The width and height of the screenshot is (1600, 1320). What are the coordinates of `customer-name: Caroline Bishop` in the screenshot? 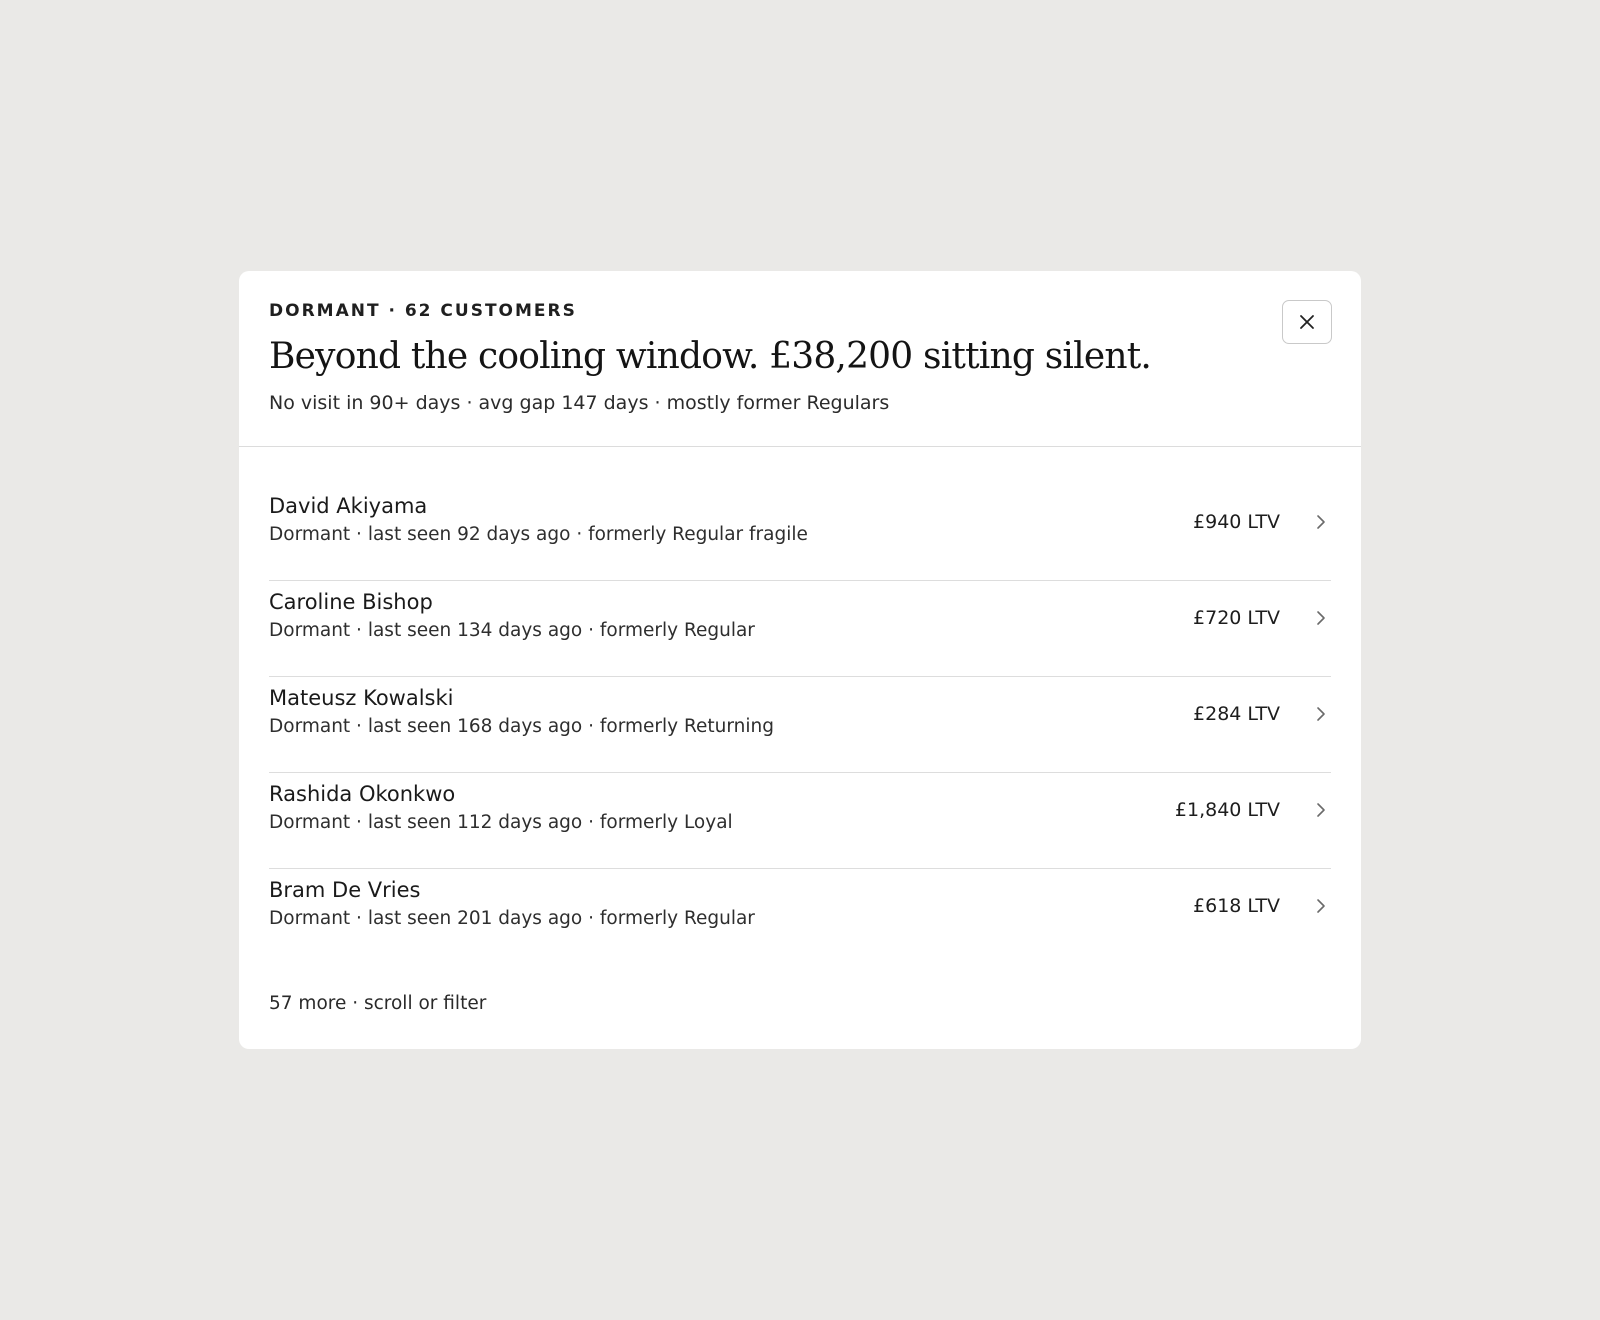 It's located at (351, 602).